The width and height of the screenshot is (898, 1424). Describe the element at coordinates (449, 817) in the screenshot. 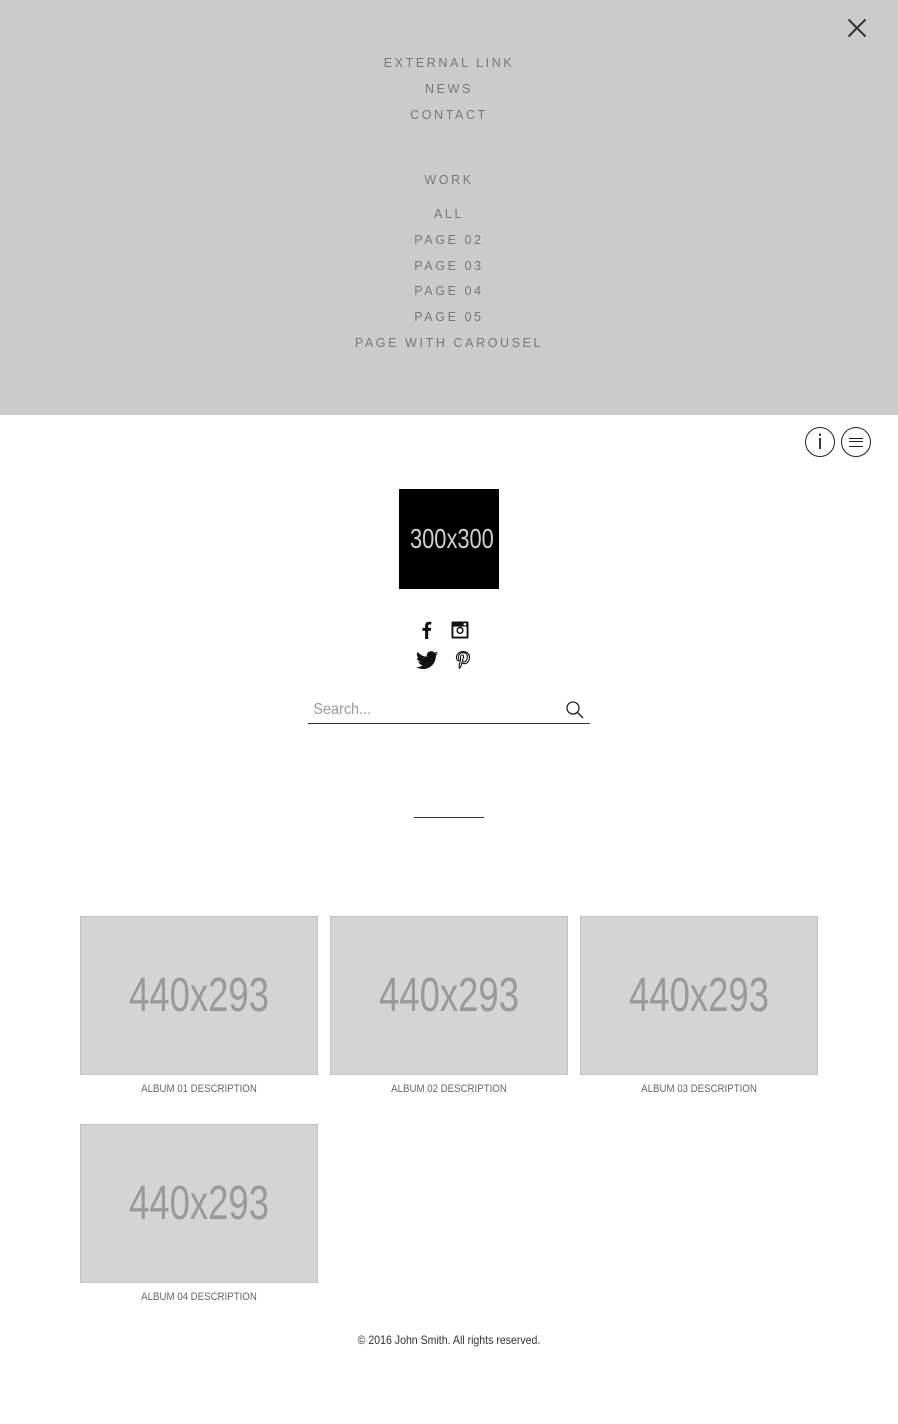

I see `section-divider` at that location.